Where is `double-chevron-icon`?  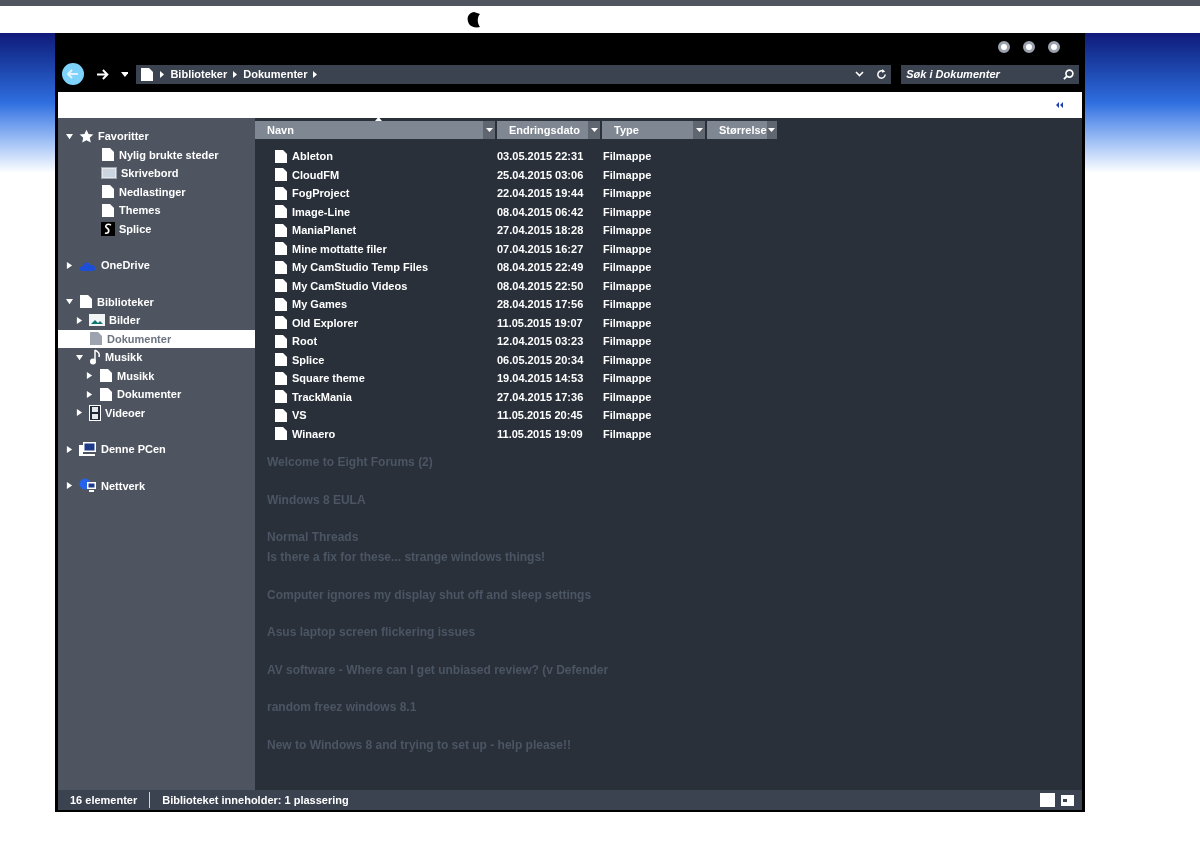
double-chevron-icon is located at coordinates (1060, 105).